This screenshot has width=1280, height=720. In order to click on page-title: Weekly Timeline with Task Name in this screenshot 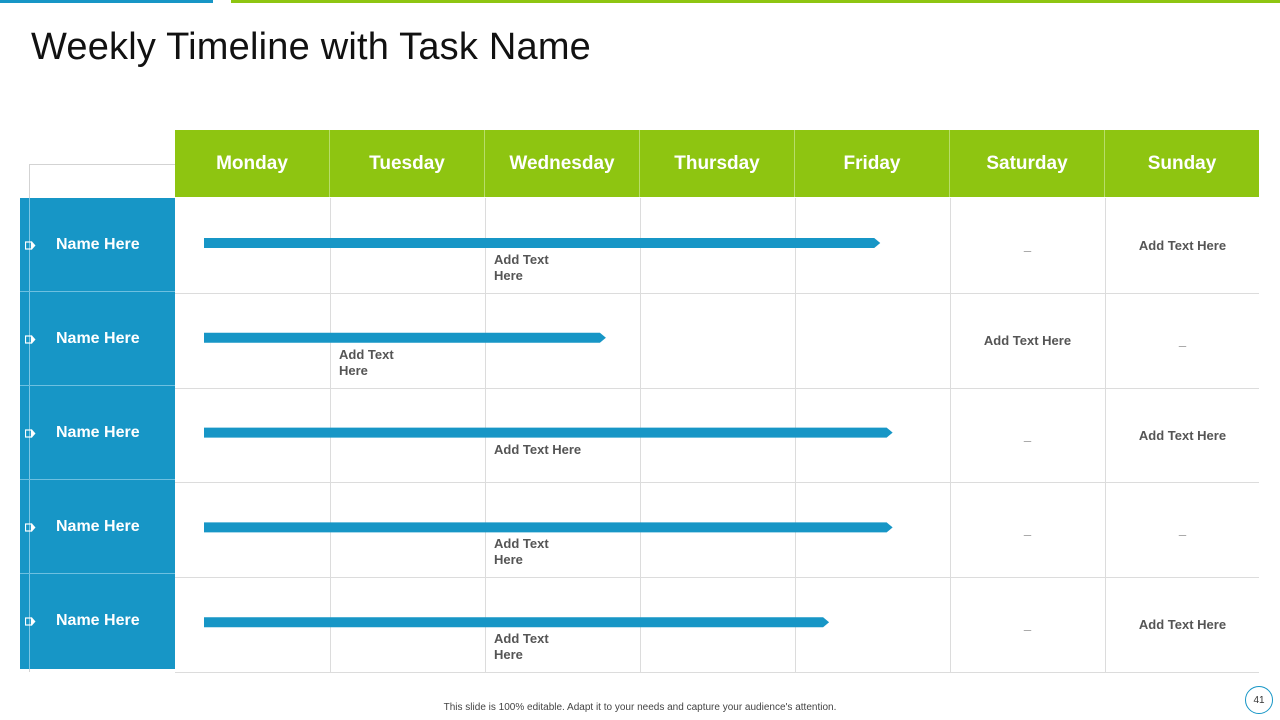, I will do `click(311, 47)`.